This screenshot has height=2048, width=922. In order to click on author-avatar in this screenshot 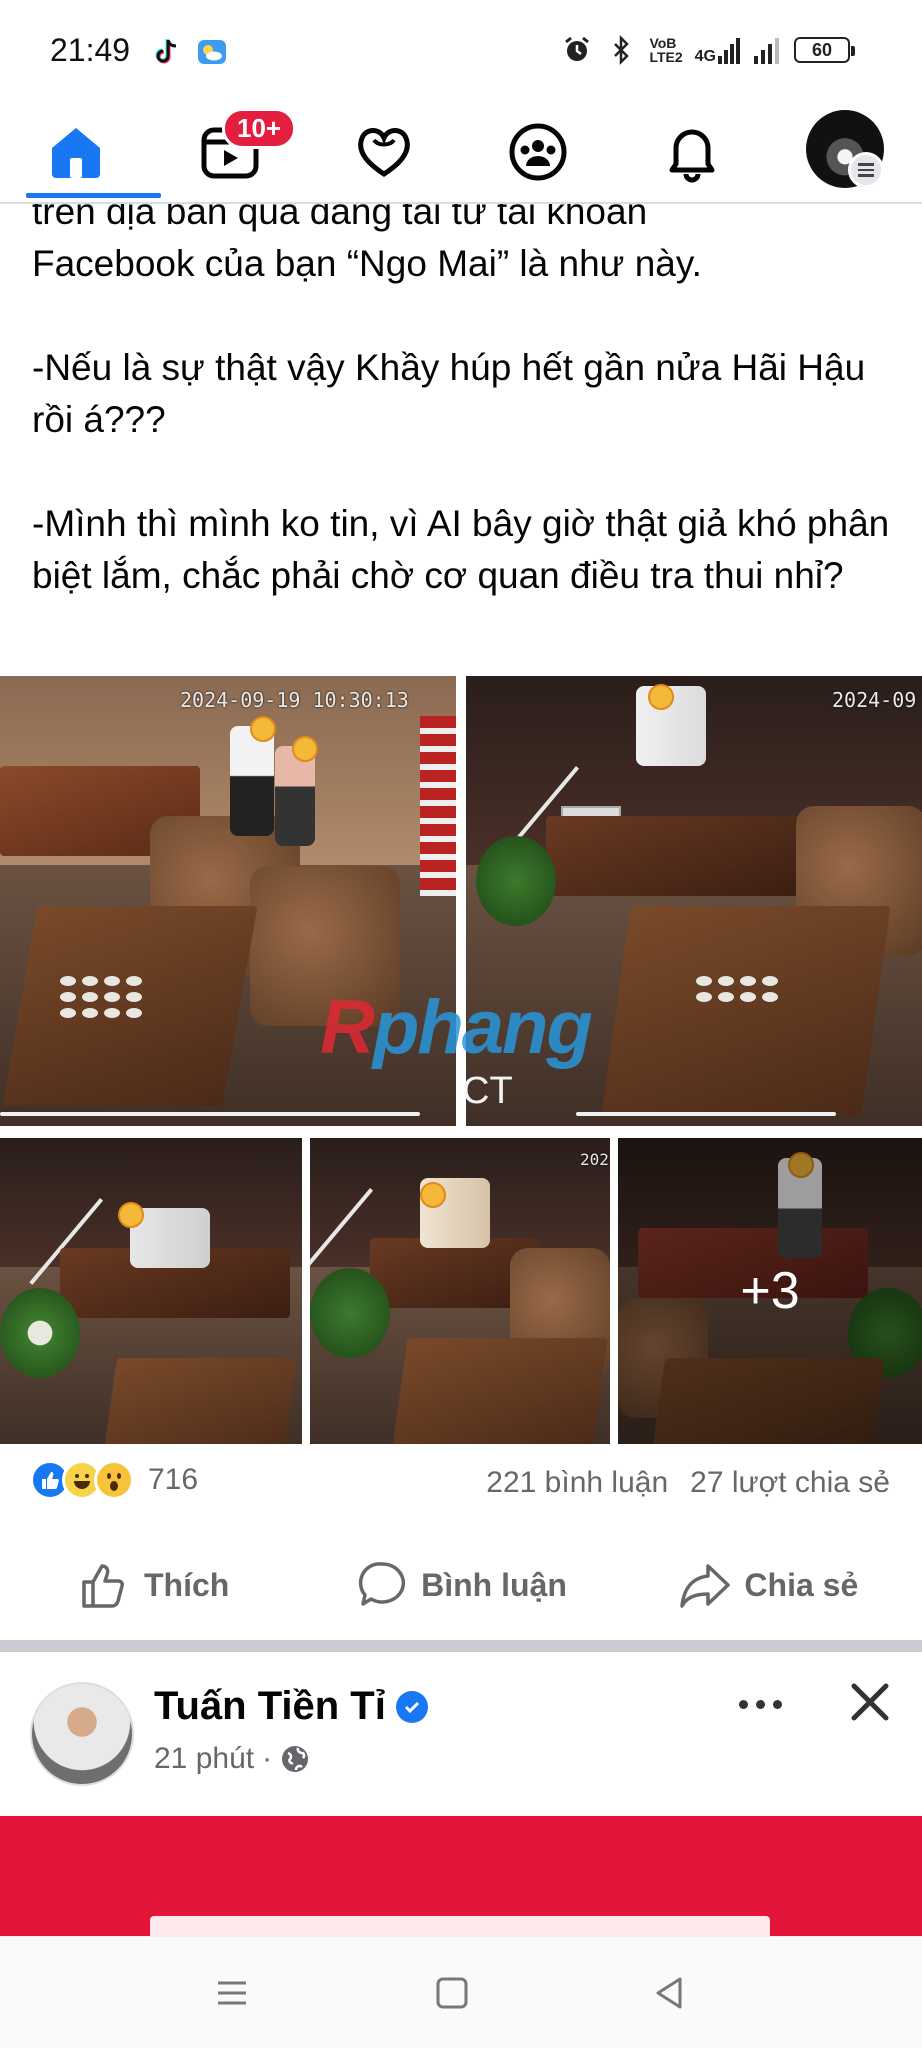, I will do `click(82, 1734)`.